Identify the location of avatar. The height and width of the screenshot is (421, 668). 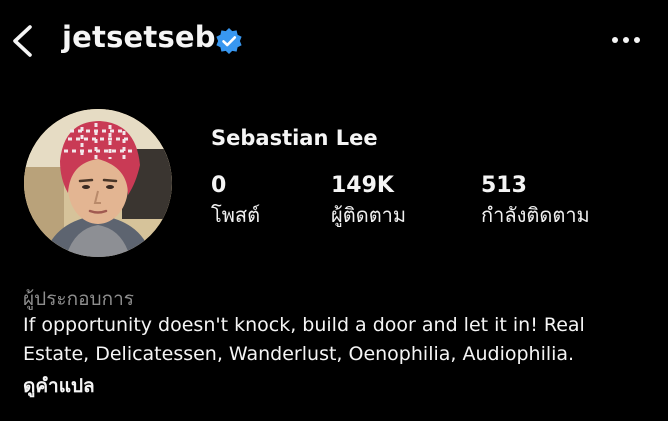
(98, 183).